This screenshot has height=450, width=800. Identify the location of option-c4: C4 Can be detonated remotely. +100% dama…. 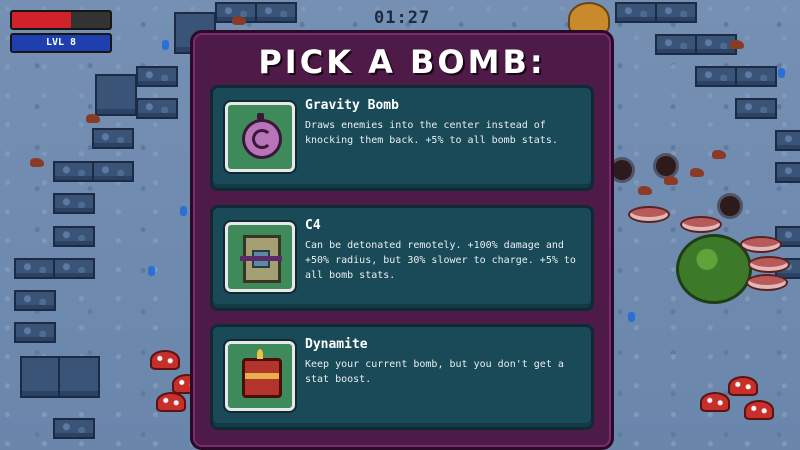
(402, 258).